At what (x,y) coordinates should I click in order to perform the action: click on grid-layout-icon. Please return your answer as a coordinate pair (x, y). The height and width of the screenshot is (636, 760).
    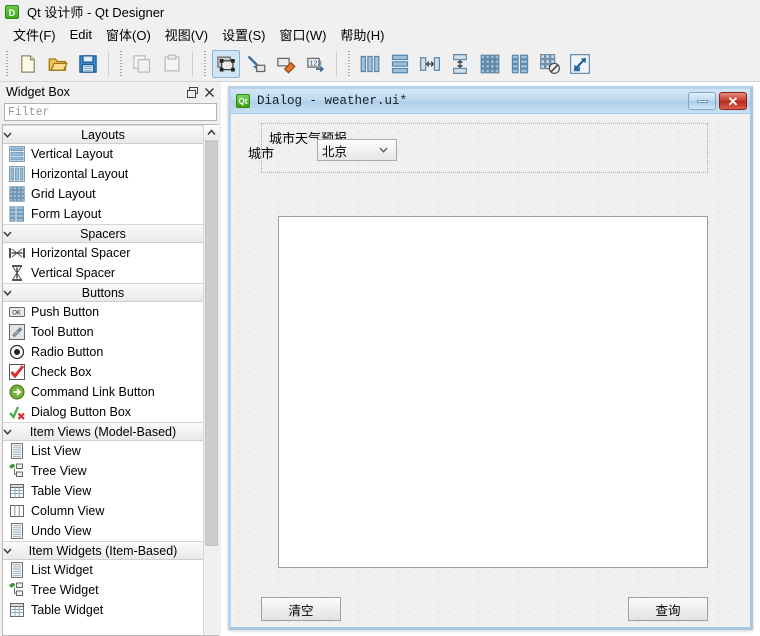
    Looking at the image, I should click on (16, 194).